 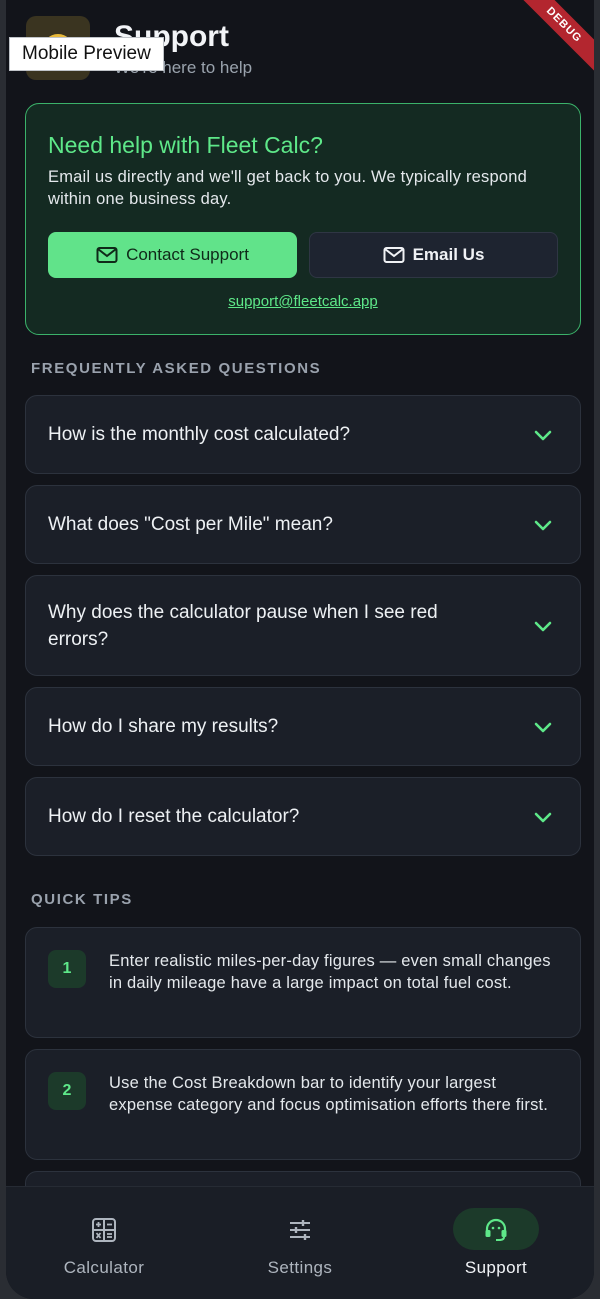 What do you see at coordinates (176, 368) in the screenshot?
I see `faq-heading: FREQUENTLY ASKED QUESTIONS` at bounding box center [176, 368].